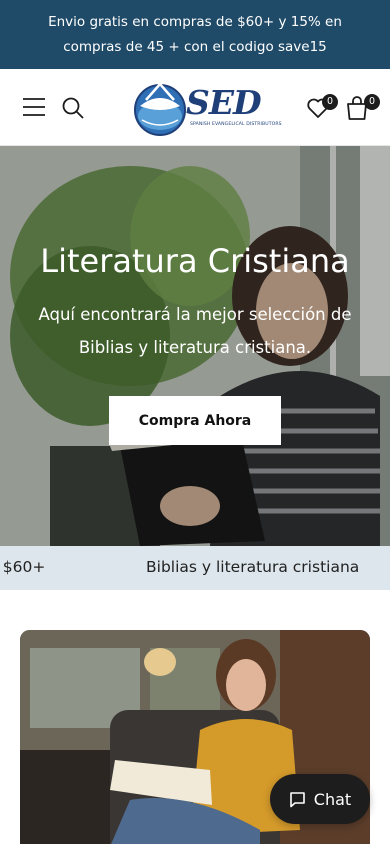  I want to click on marquee-item: Biblias y literatura cristiana, so click(253, 567).